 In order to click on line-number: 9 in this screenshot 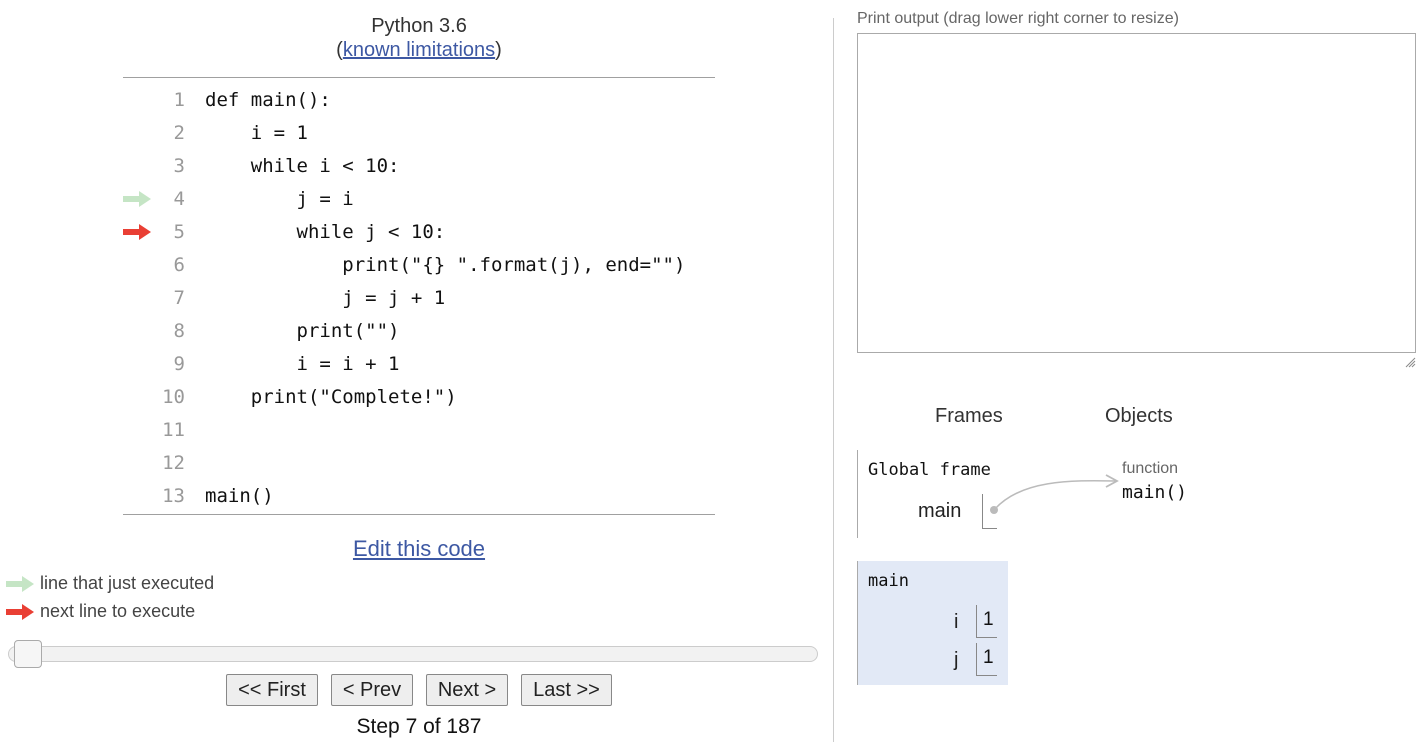, I will do `click(179, 364)`.